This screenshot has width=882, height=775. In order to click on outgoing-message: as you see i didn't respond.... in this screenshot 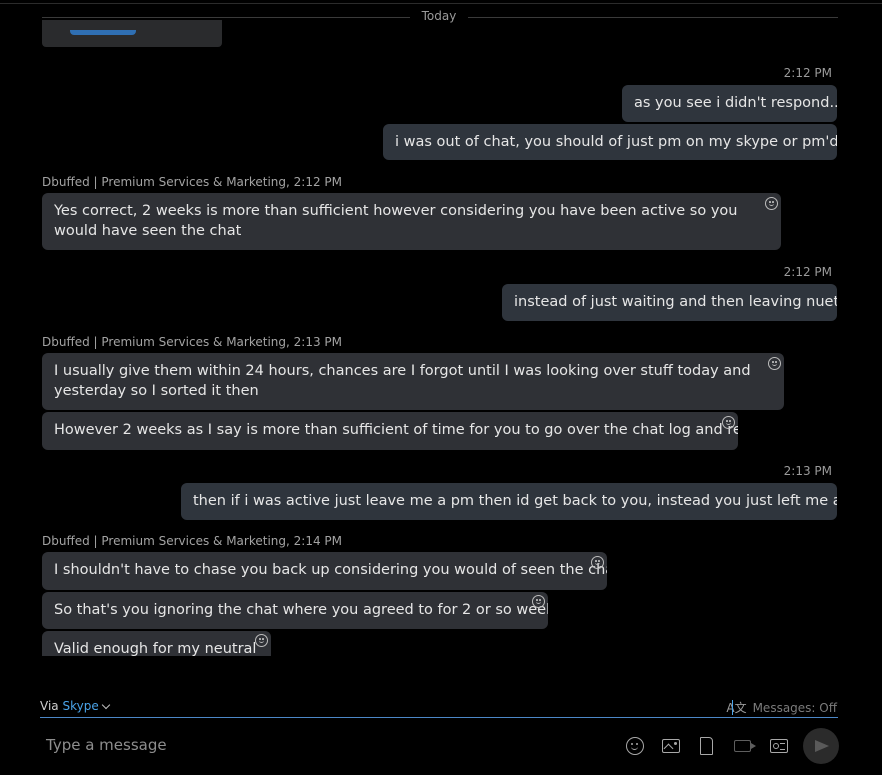, I will do `click(729, 103)`.